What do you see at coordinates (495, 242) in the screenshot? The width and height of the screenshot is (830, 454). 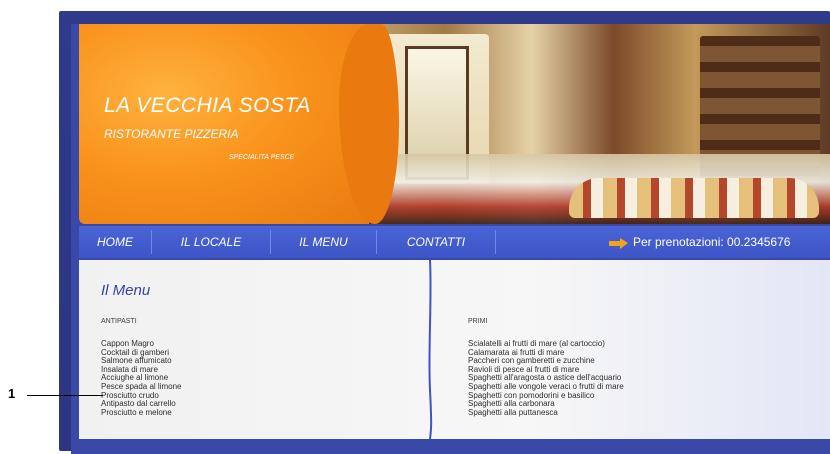 I see `nav-separator` at bounding box center [495, 242].